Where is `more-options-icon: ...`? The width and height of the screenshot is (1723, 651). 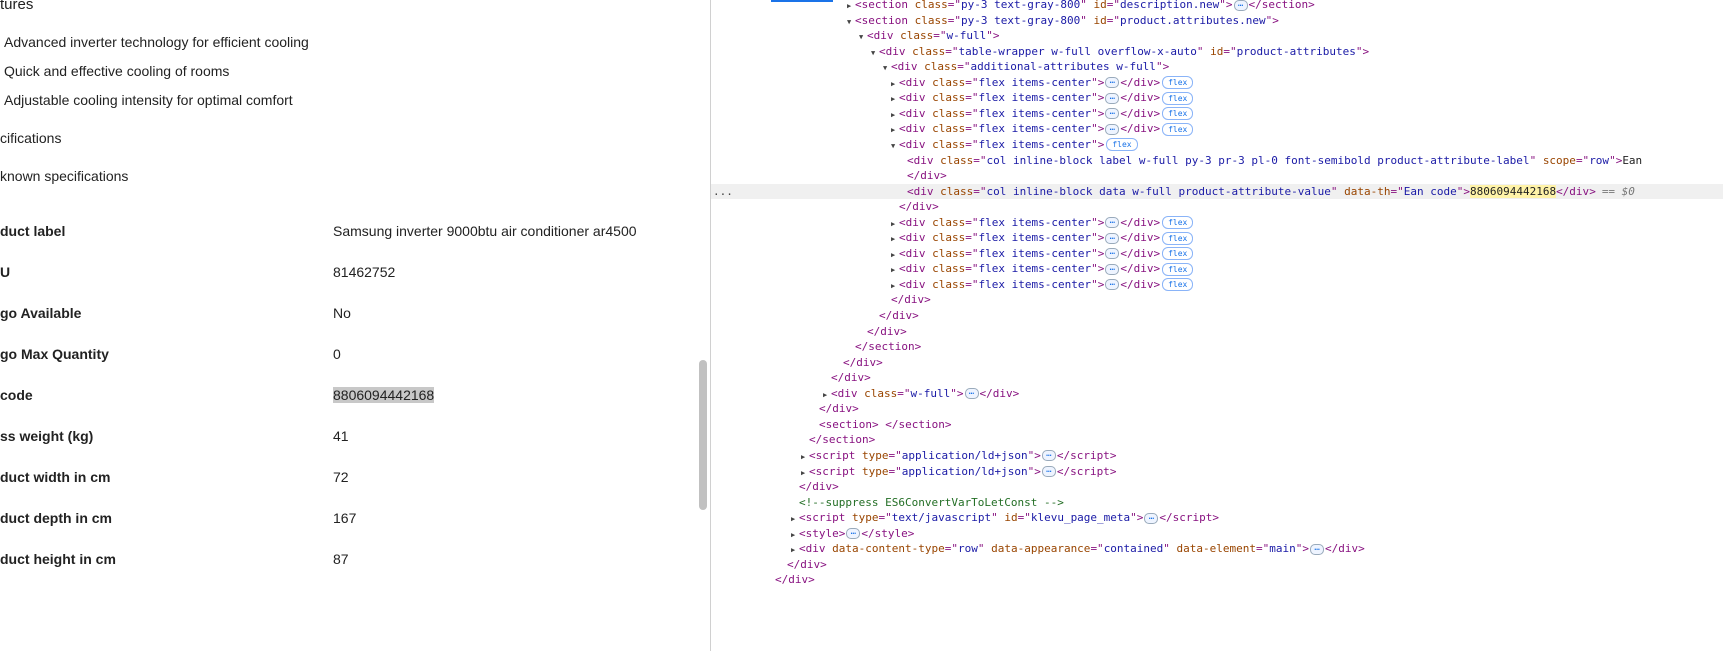 more-options-icon: ... is located at coordinates (723, 191).